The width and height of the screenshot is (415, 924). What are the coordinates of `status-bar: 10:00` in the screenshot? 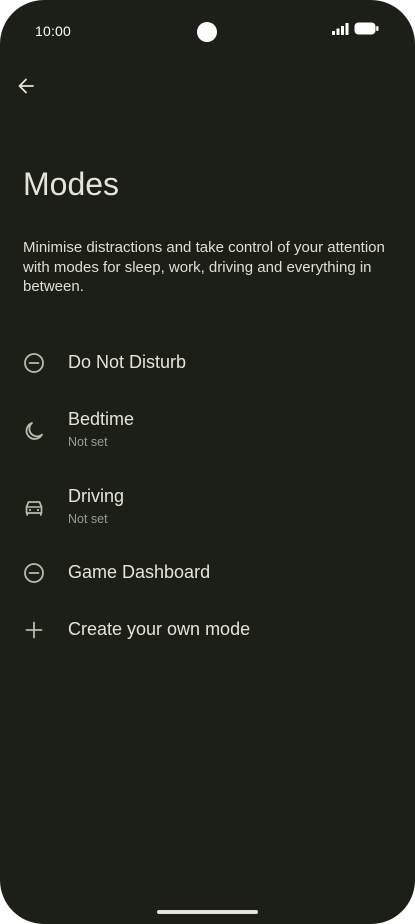 It's located at (207, 32).